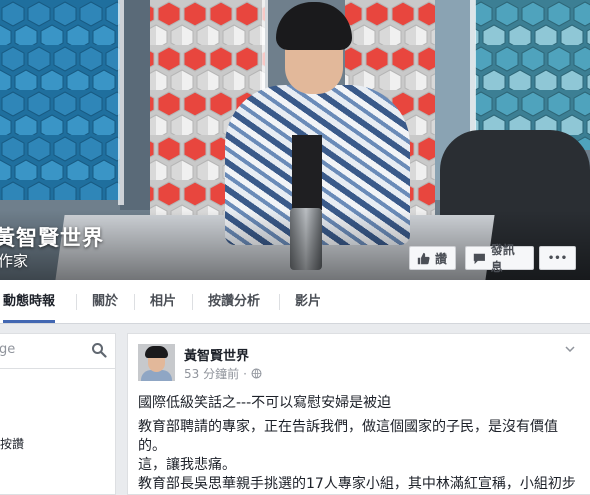  I want to click on like-button: 讚, so click(432, 258).